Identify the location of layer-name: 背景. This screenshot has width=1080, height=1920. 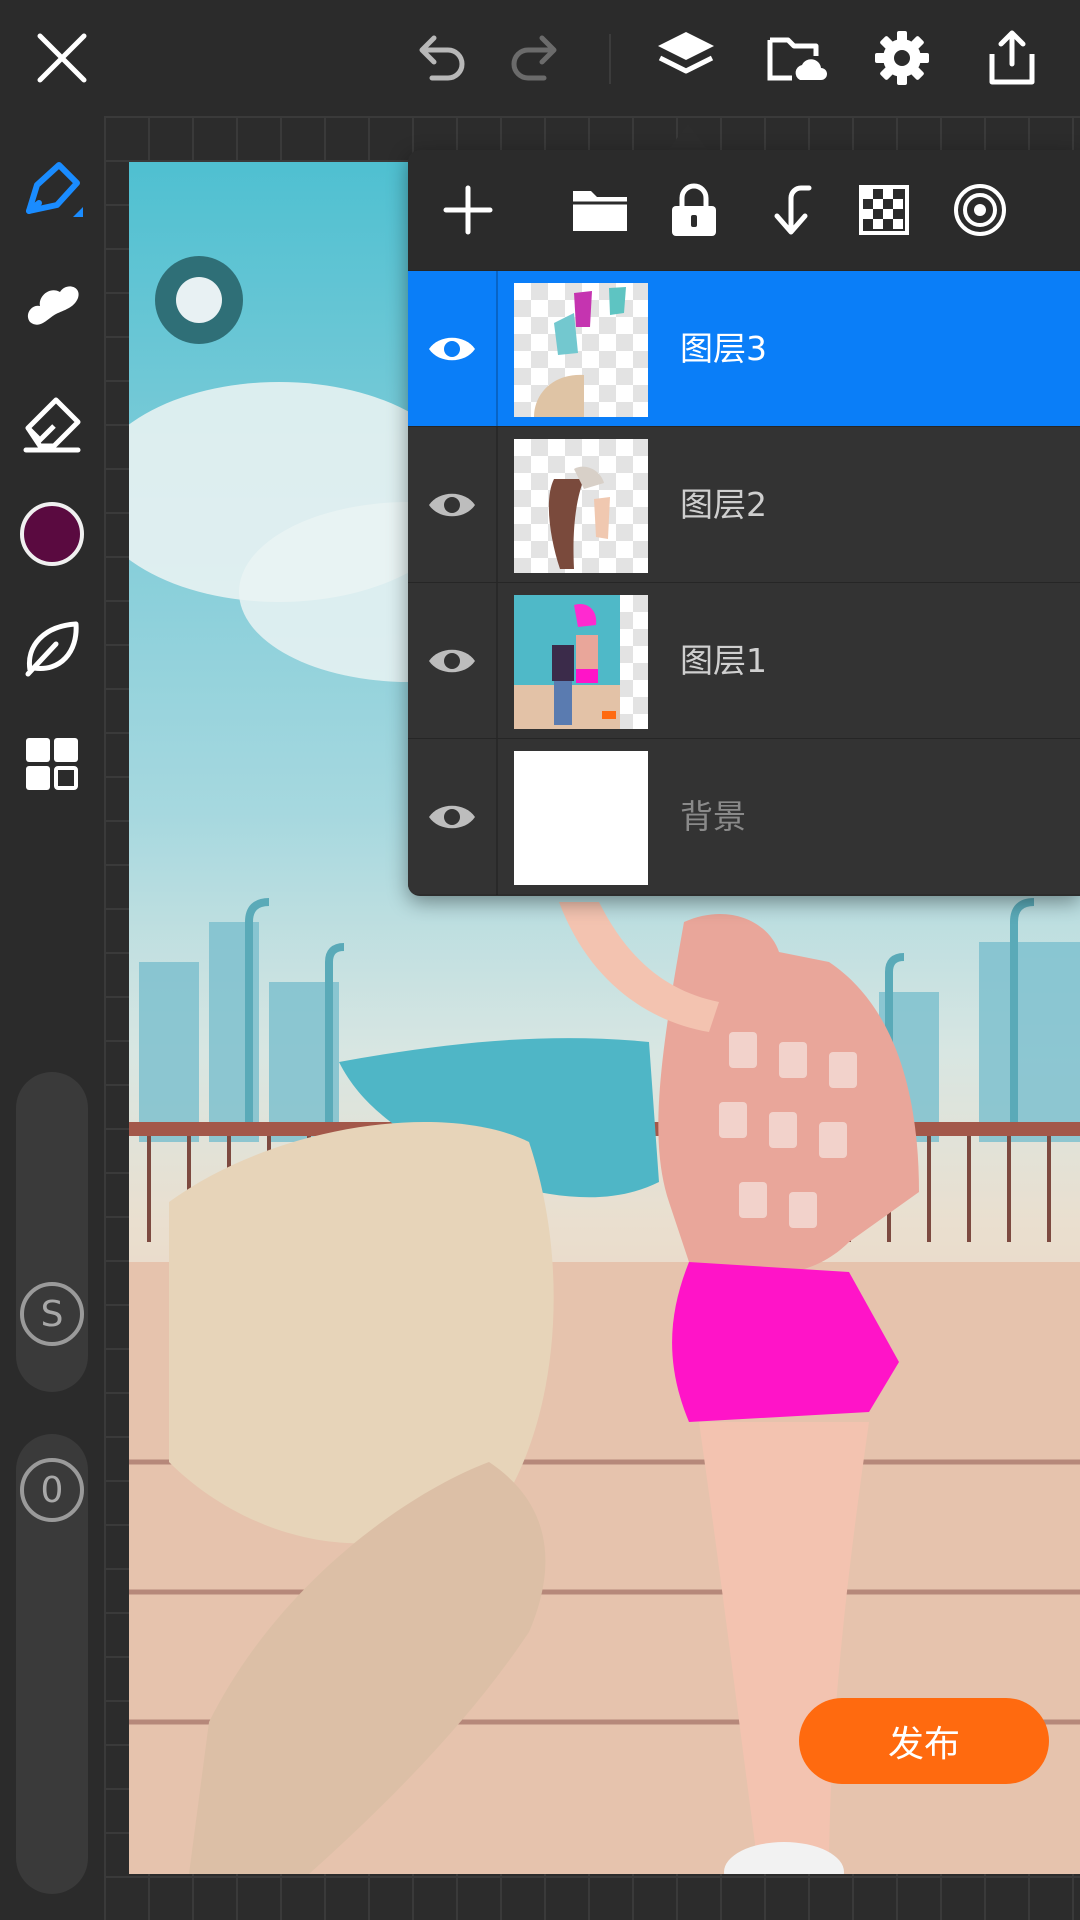
(713, 816).